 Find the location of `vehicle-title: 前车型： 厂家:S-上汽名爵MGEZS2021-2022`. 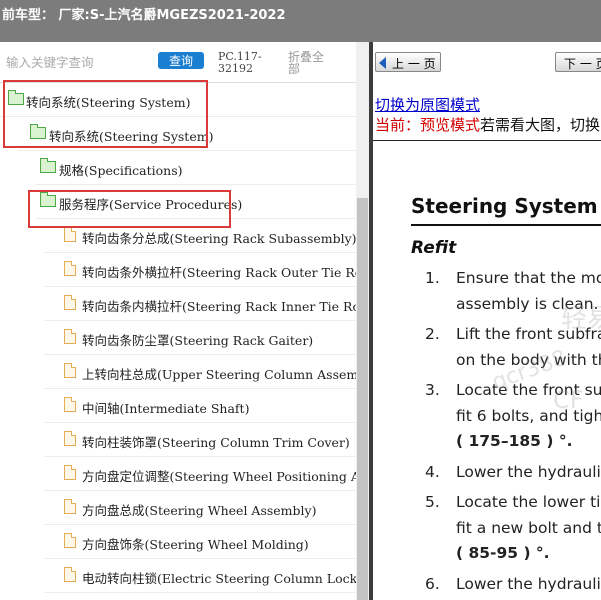

vehicle-title: 前车型： 厂家:S-上汽名爵MGEZS2021-2022 is located at coordinates (144, 15).